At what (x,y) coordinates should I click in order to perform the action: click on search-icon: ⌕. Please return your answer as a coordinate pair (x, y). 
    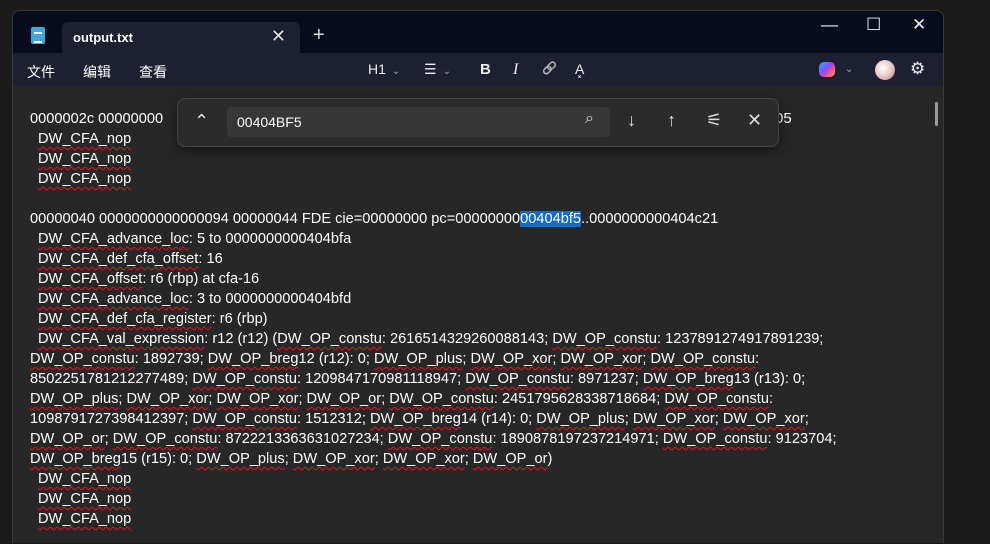
    Looking at the image, I should click on (589, 119).